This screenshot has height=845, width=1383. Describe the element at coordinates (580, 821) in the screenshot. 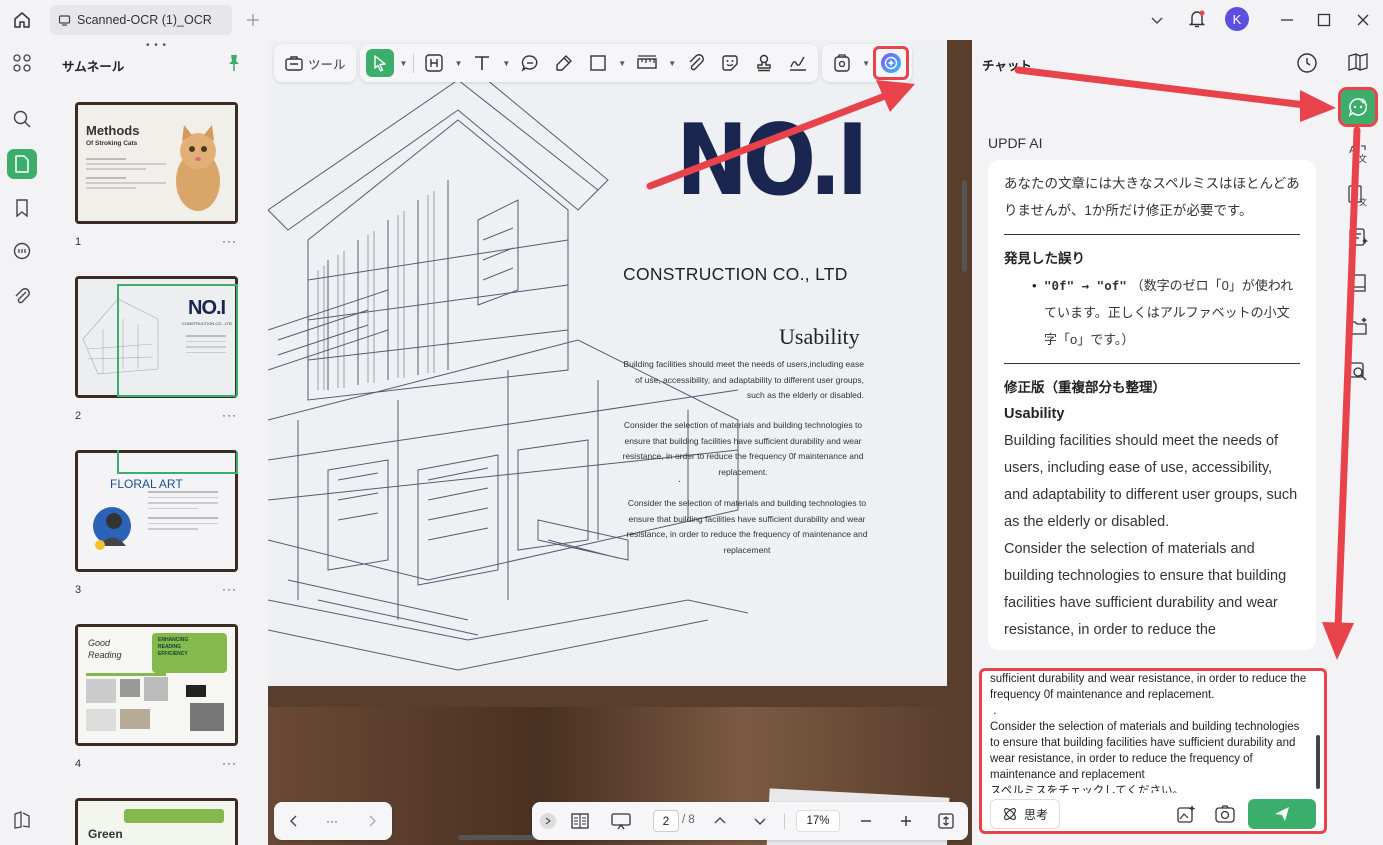

I see `page-layout-icon` at that location.